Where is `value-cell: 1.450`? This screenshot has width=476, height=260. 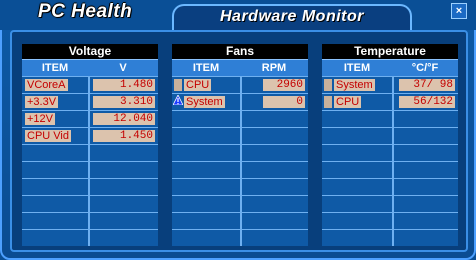 value-cell: 1.450 is located at coordinates (123, 136).